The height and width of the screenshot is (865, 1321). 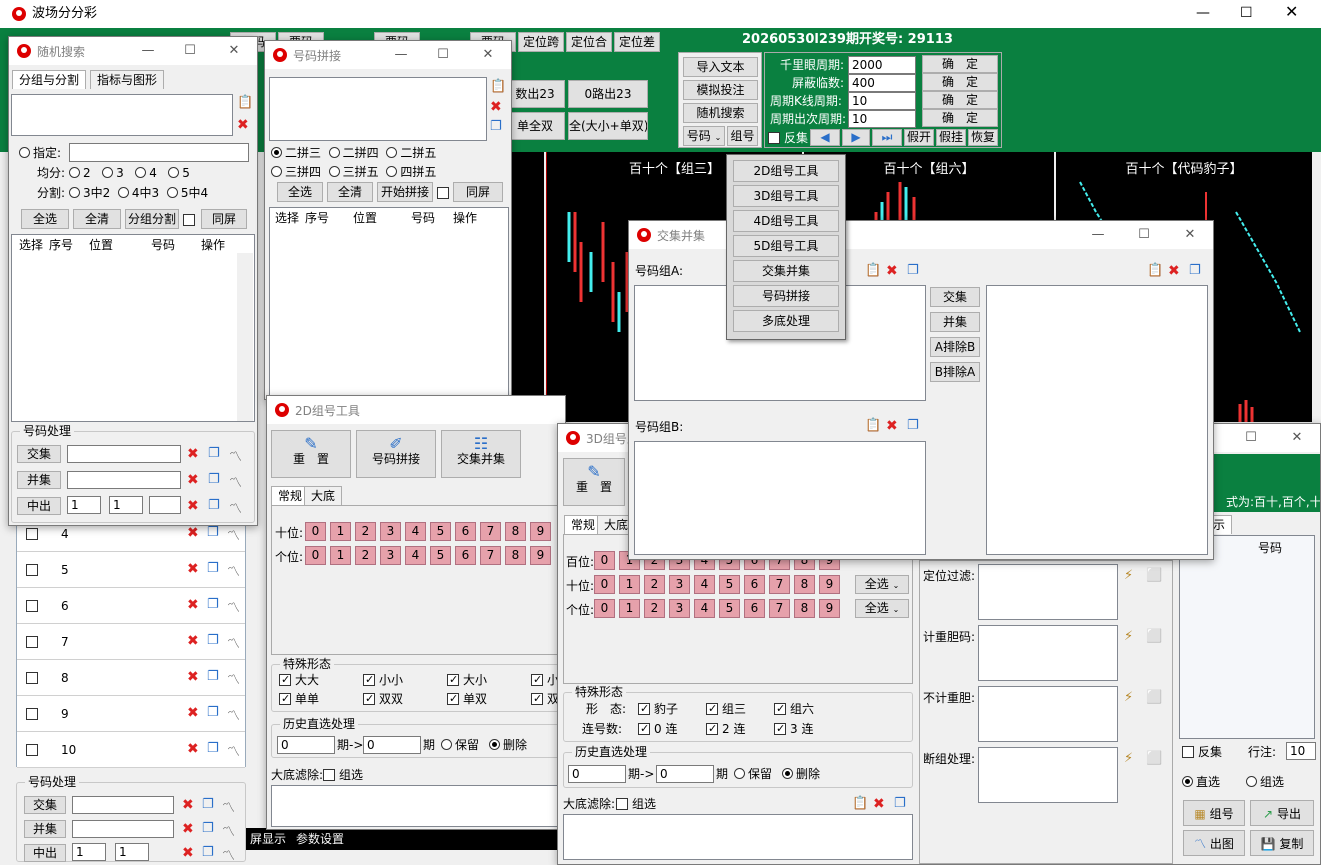 What do you see at coordinates (955, 372) in the screenshot?
I see `b-minus-a-button: B排除A` at bounding box center [955, 372].